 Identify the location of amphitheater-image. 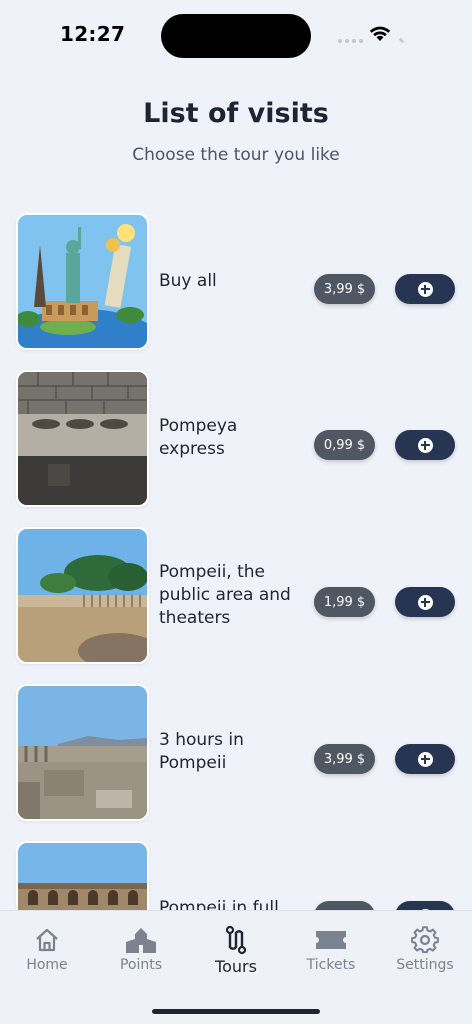
(82, 876).